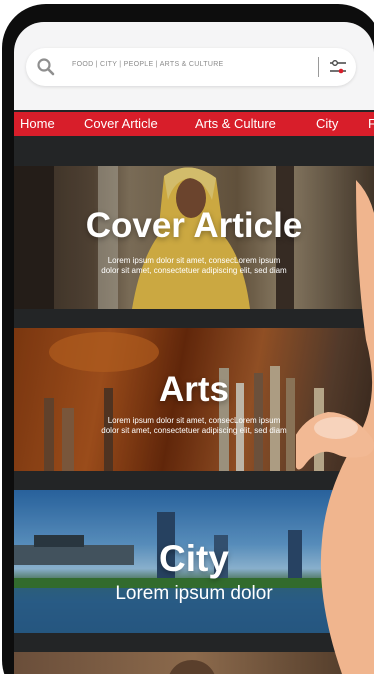 Image resolution: width=374 pixels, height=674 pixels. What do you see at coordinates (37, 123) in the screenshot?
I see `nav-item-home: Home` at bounding box center [37, 123].